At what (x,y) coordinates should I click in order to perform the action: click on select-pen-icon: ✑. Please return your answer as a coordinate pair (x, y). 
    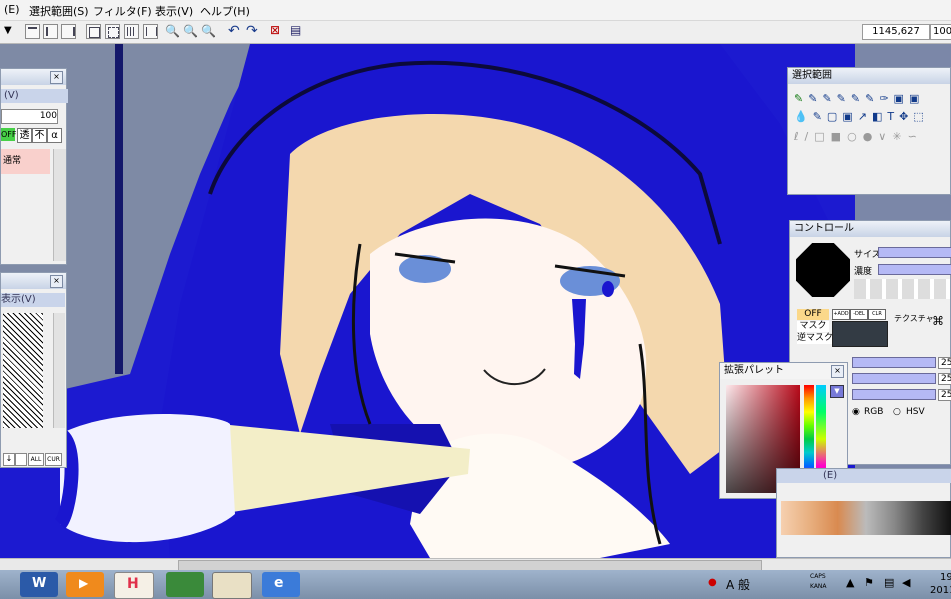
    Looking at the image, I should click on (886, 98).